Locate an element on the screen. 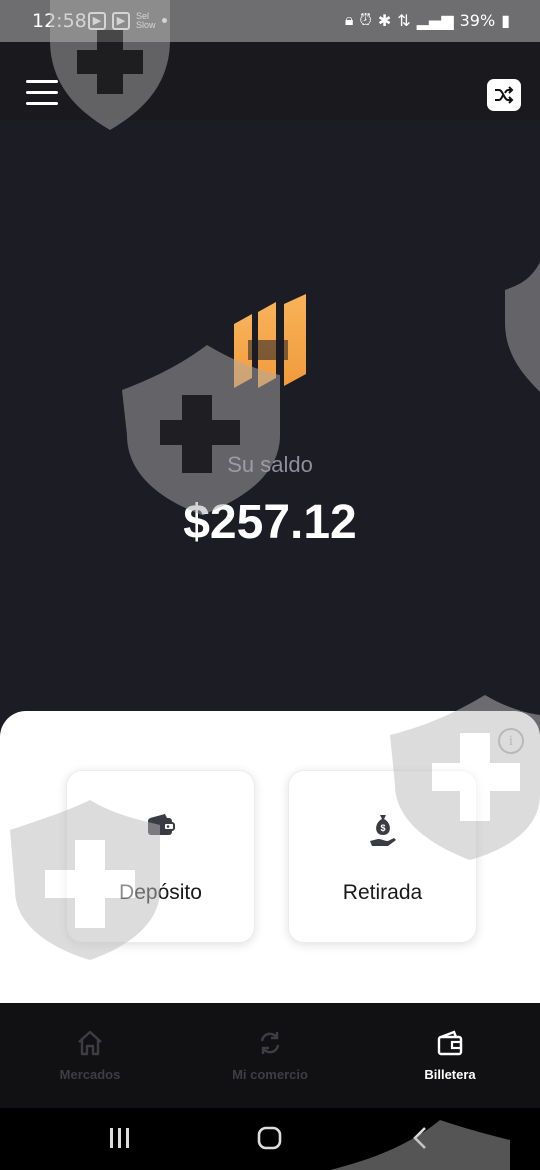 Image resolution: width=540 pixels, height=1170 pixels. lock-icon: 🔒︎ is located at coordinates (349, 19).